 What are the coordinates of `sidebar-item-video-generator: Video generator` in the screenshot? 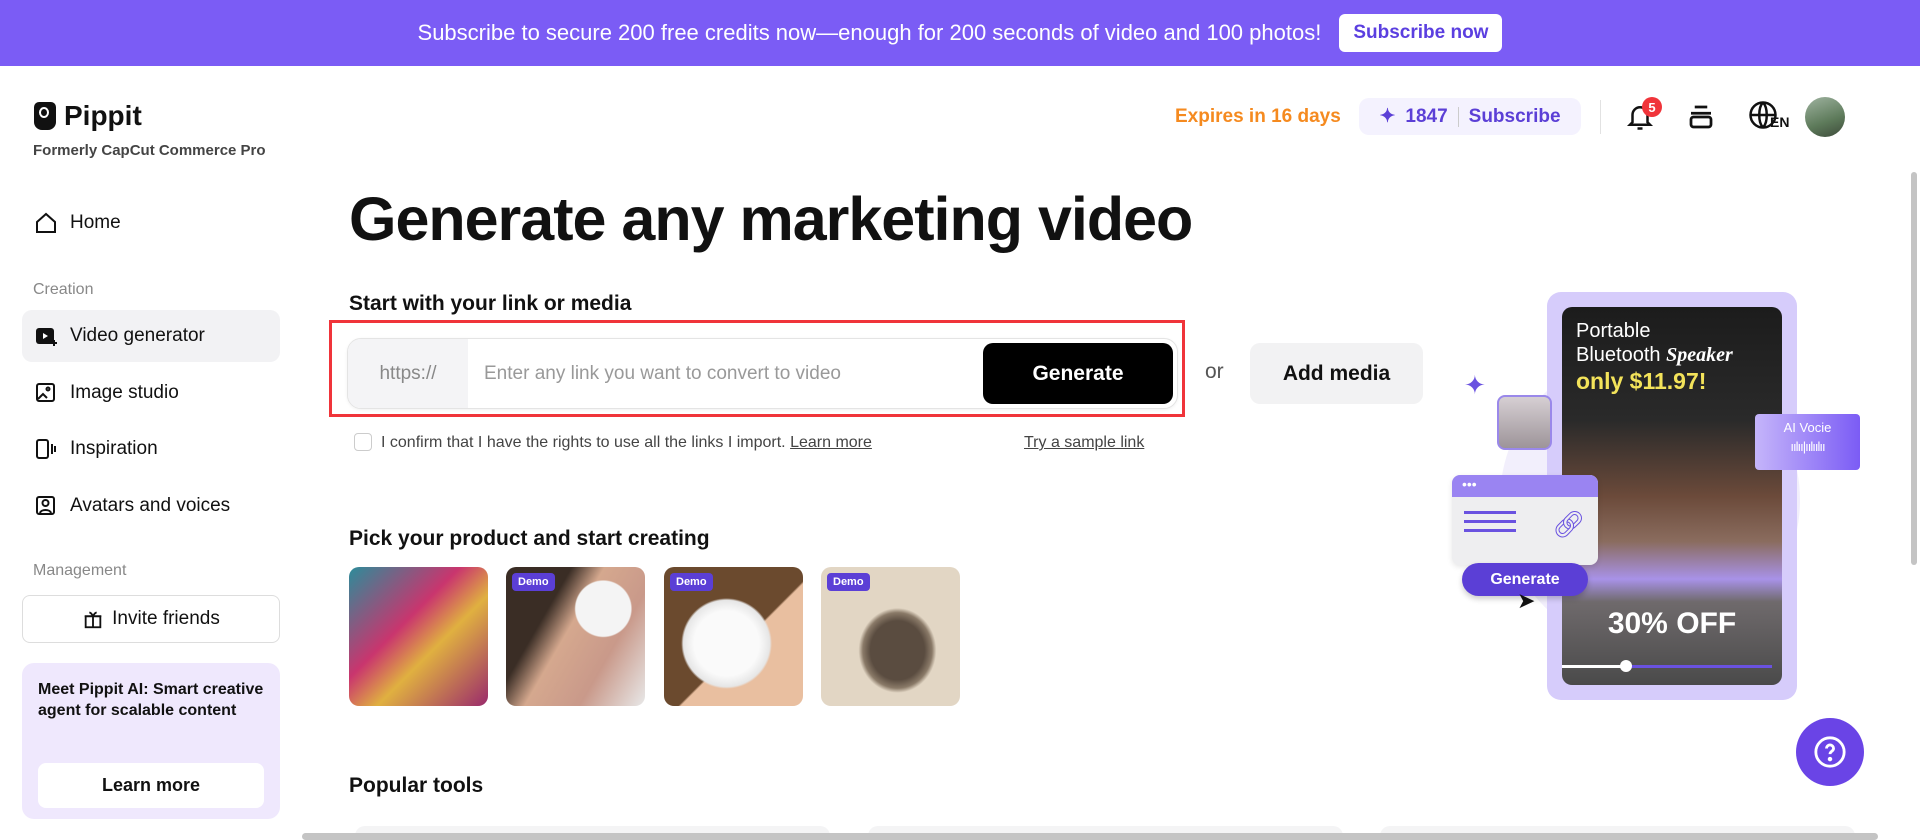 It's located at (151, 336).